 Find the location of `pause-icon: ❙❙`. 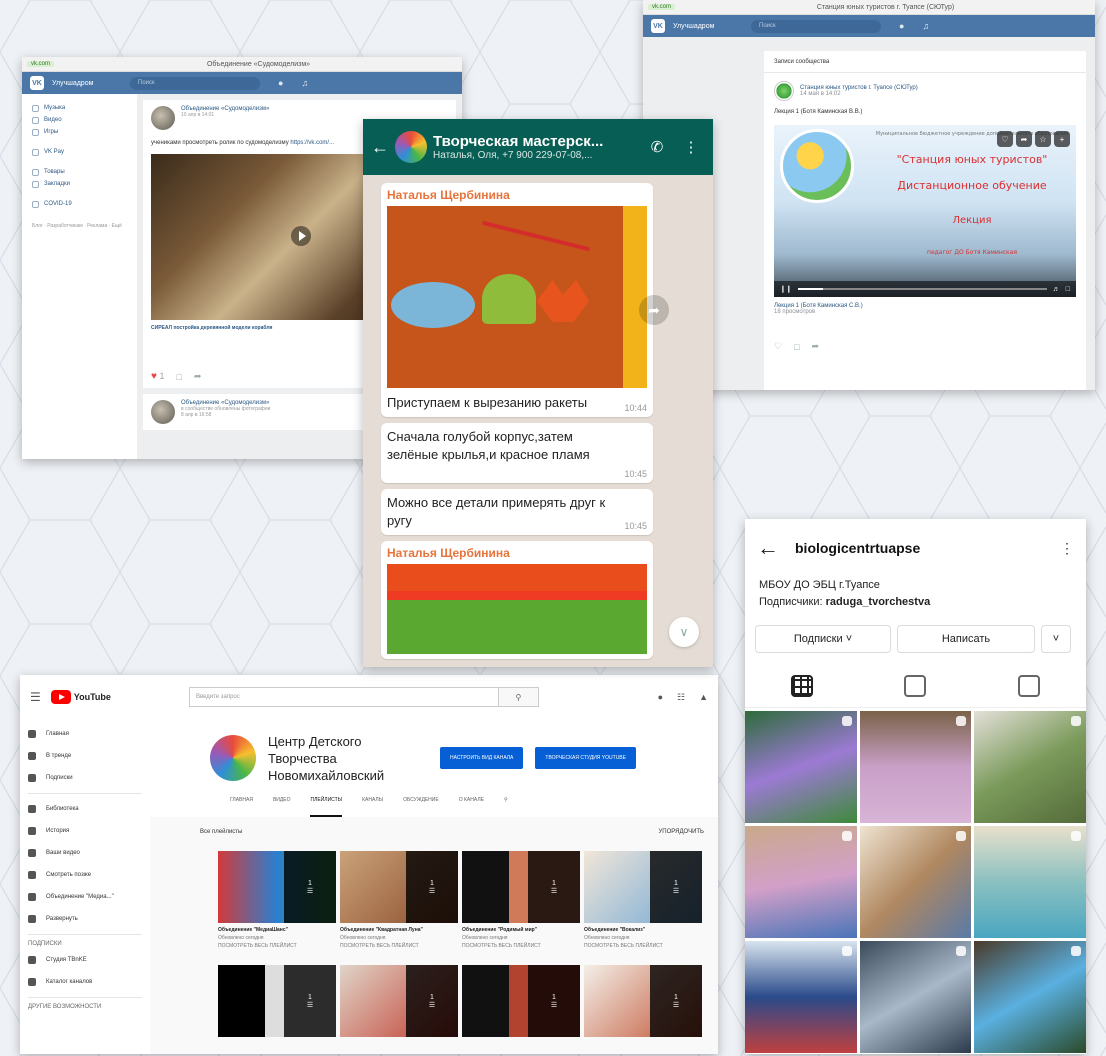

pause-icon: ❙❙ is located at coordinates (786, 289).